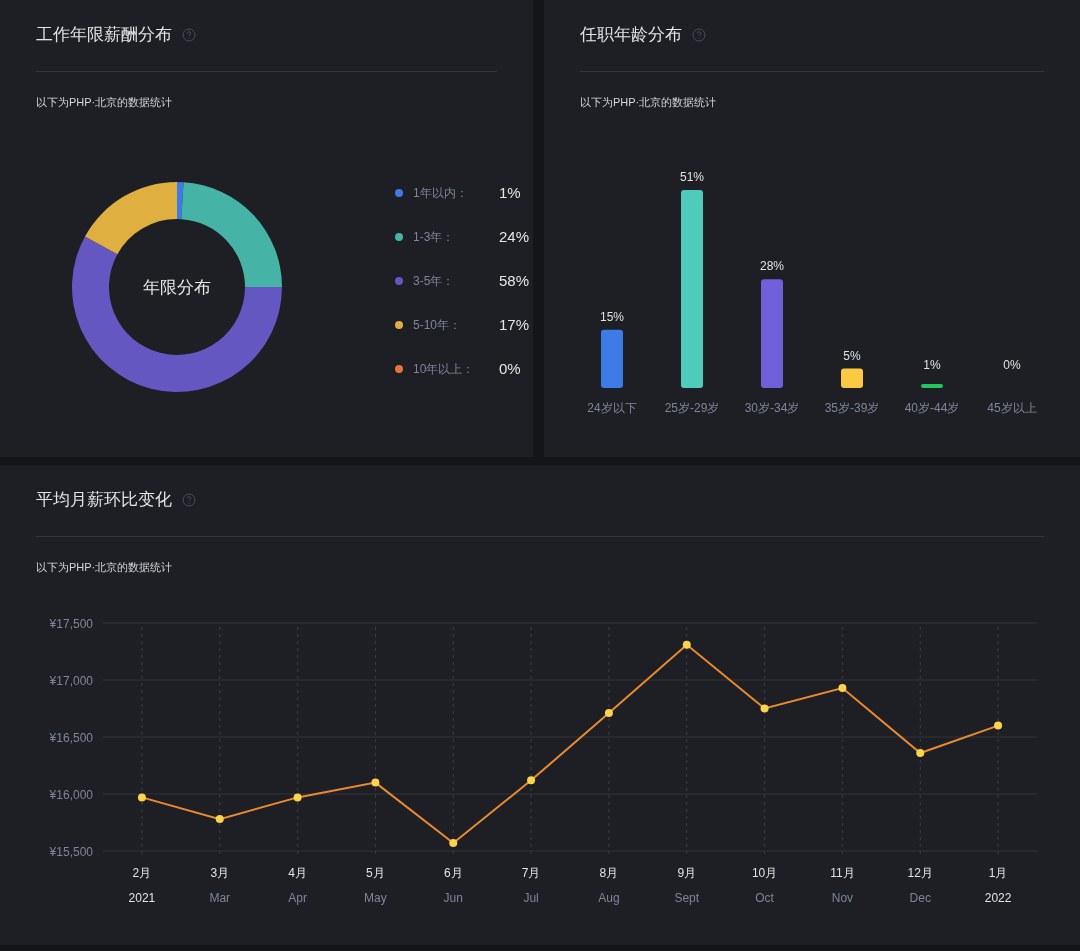  I want to click on month-label: Jun, so click(453, 898).